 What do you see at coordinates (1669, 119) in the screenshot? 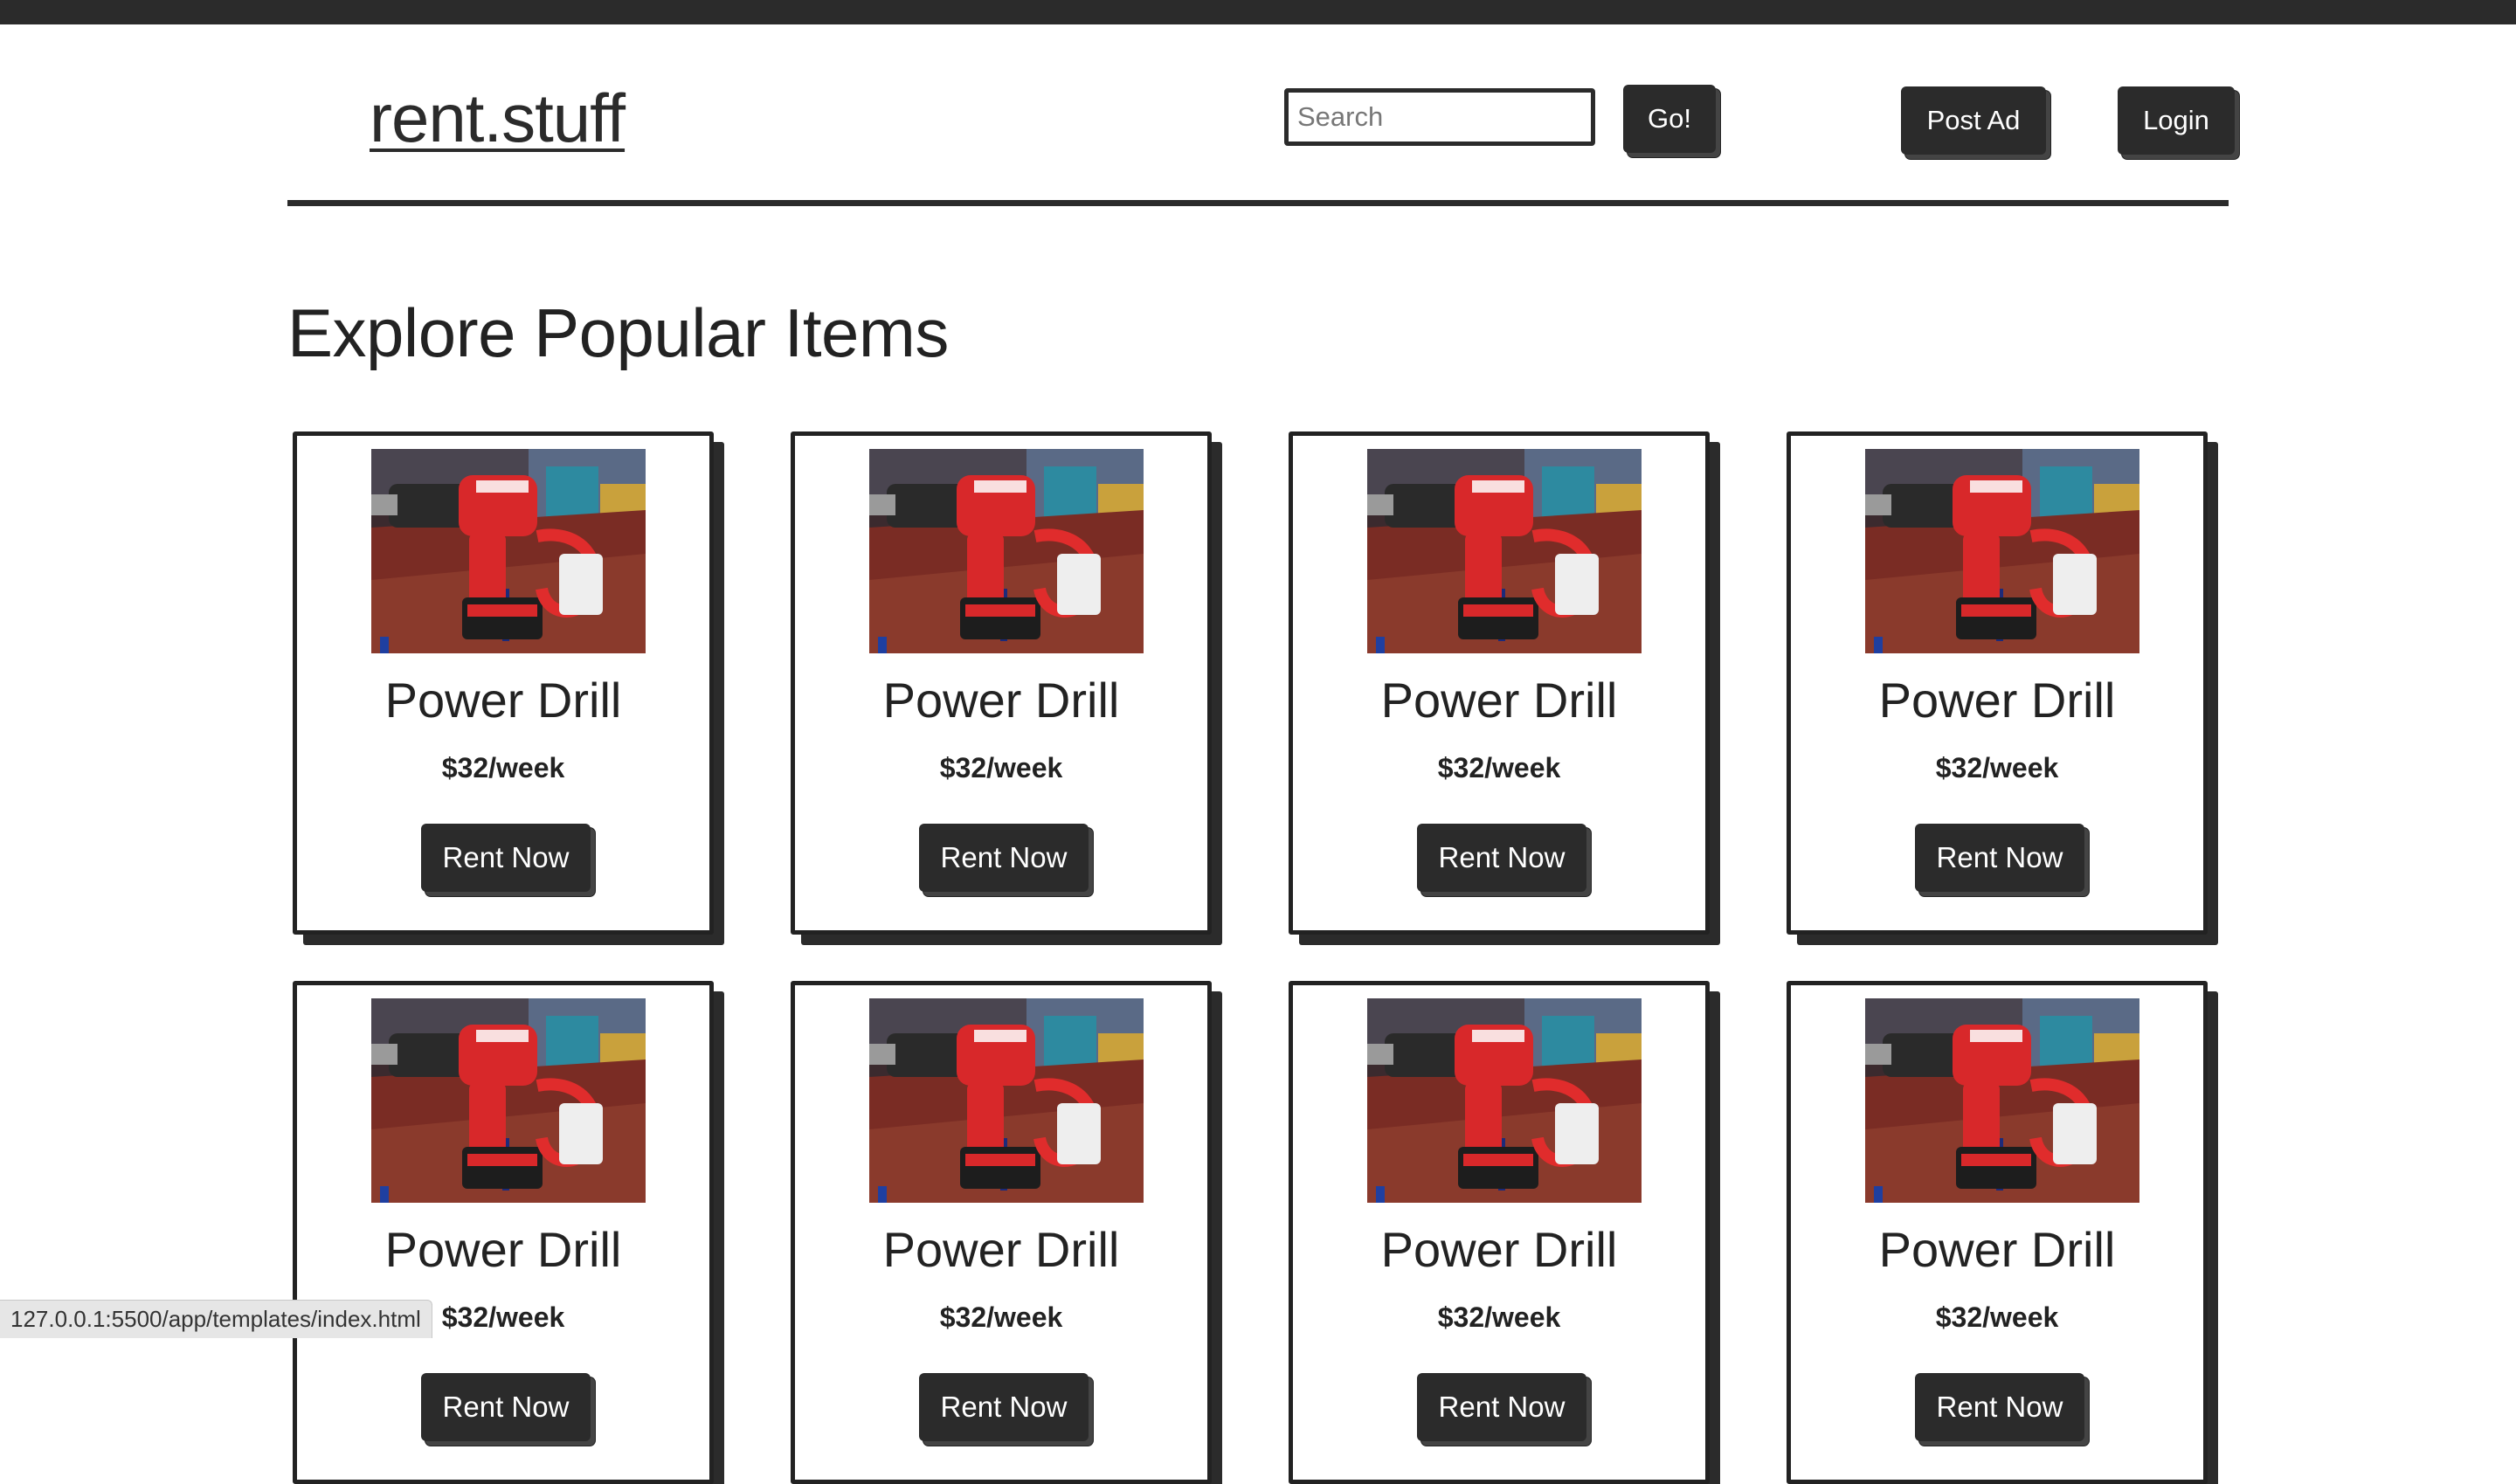
I see `search-go-button: Go!` at bounding box center [1669, 119].